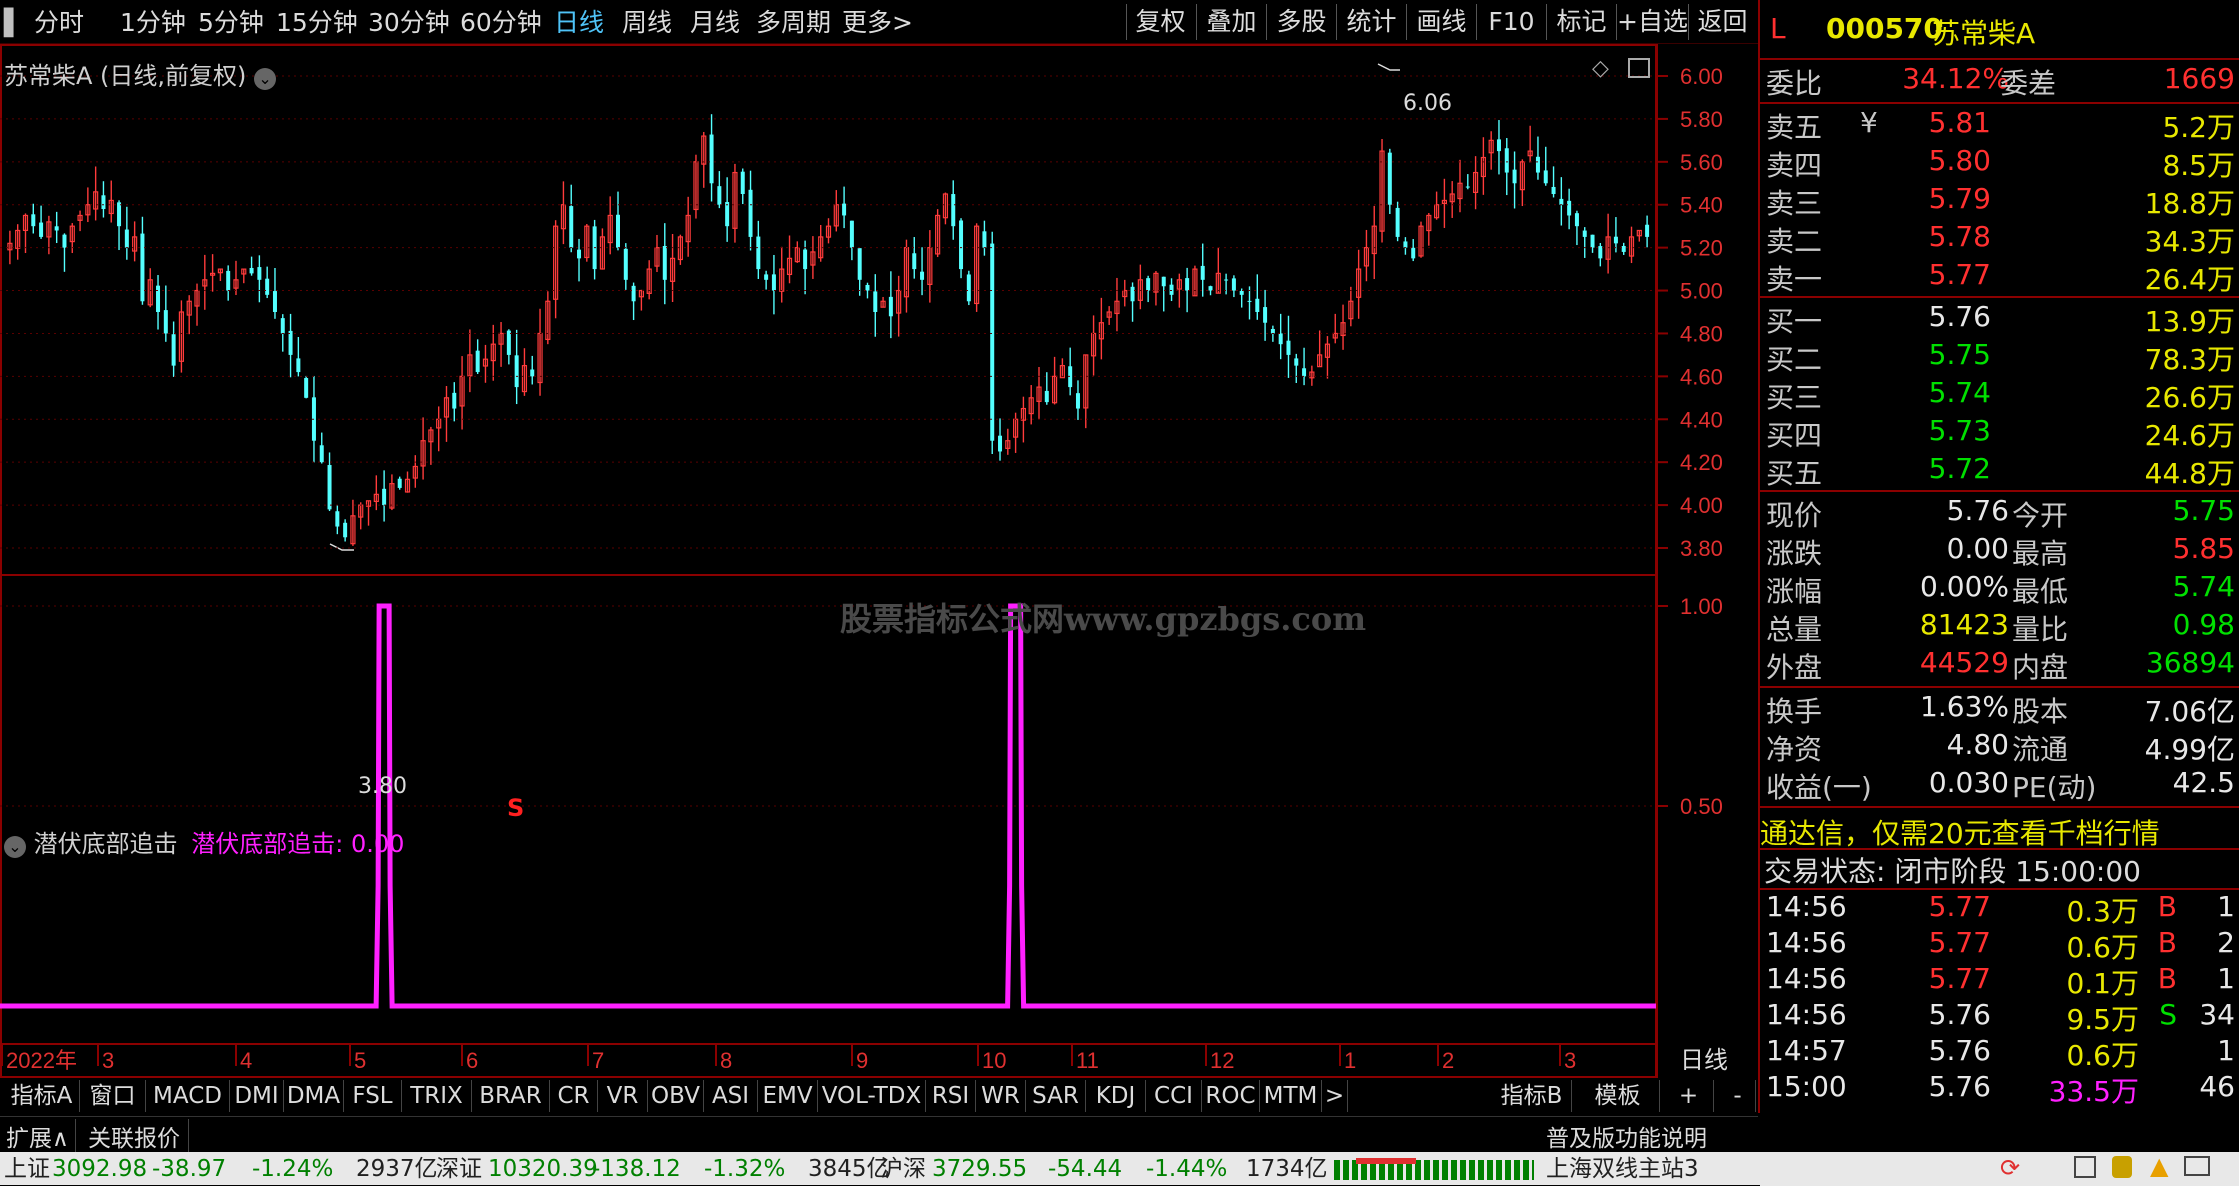 This screenshot has width=2239, height=1186. Describe the element at coordinates (793, 23) in the screenshot. I see `tab-period-9: 多周期` at that location.